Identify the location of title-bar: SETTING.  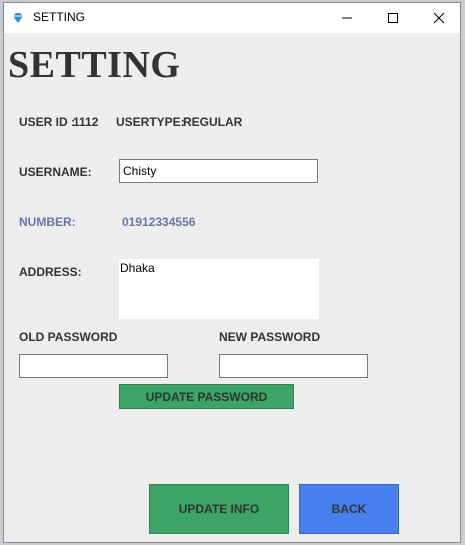
(232, 18).